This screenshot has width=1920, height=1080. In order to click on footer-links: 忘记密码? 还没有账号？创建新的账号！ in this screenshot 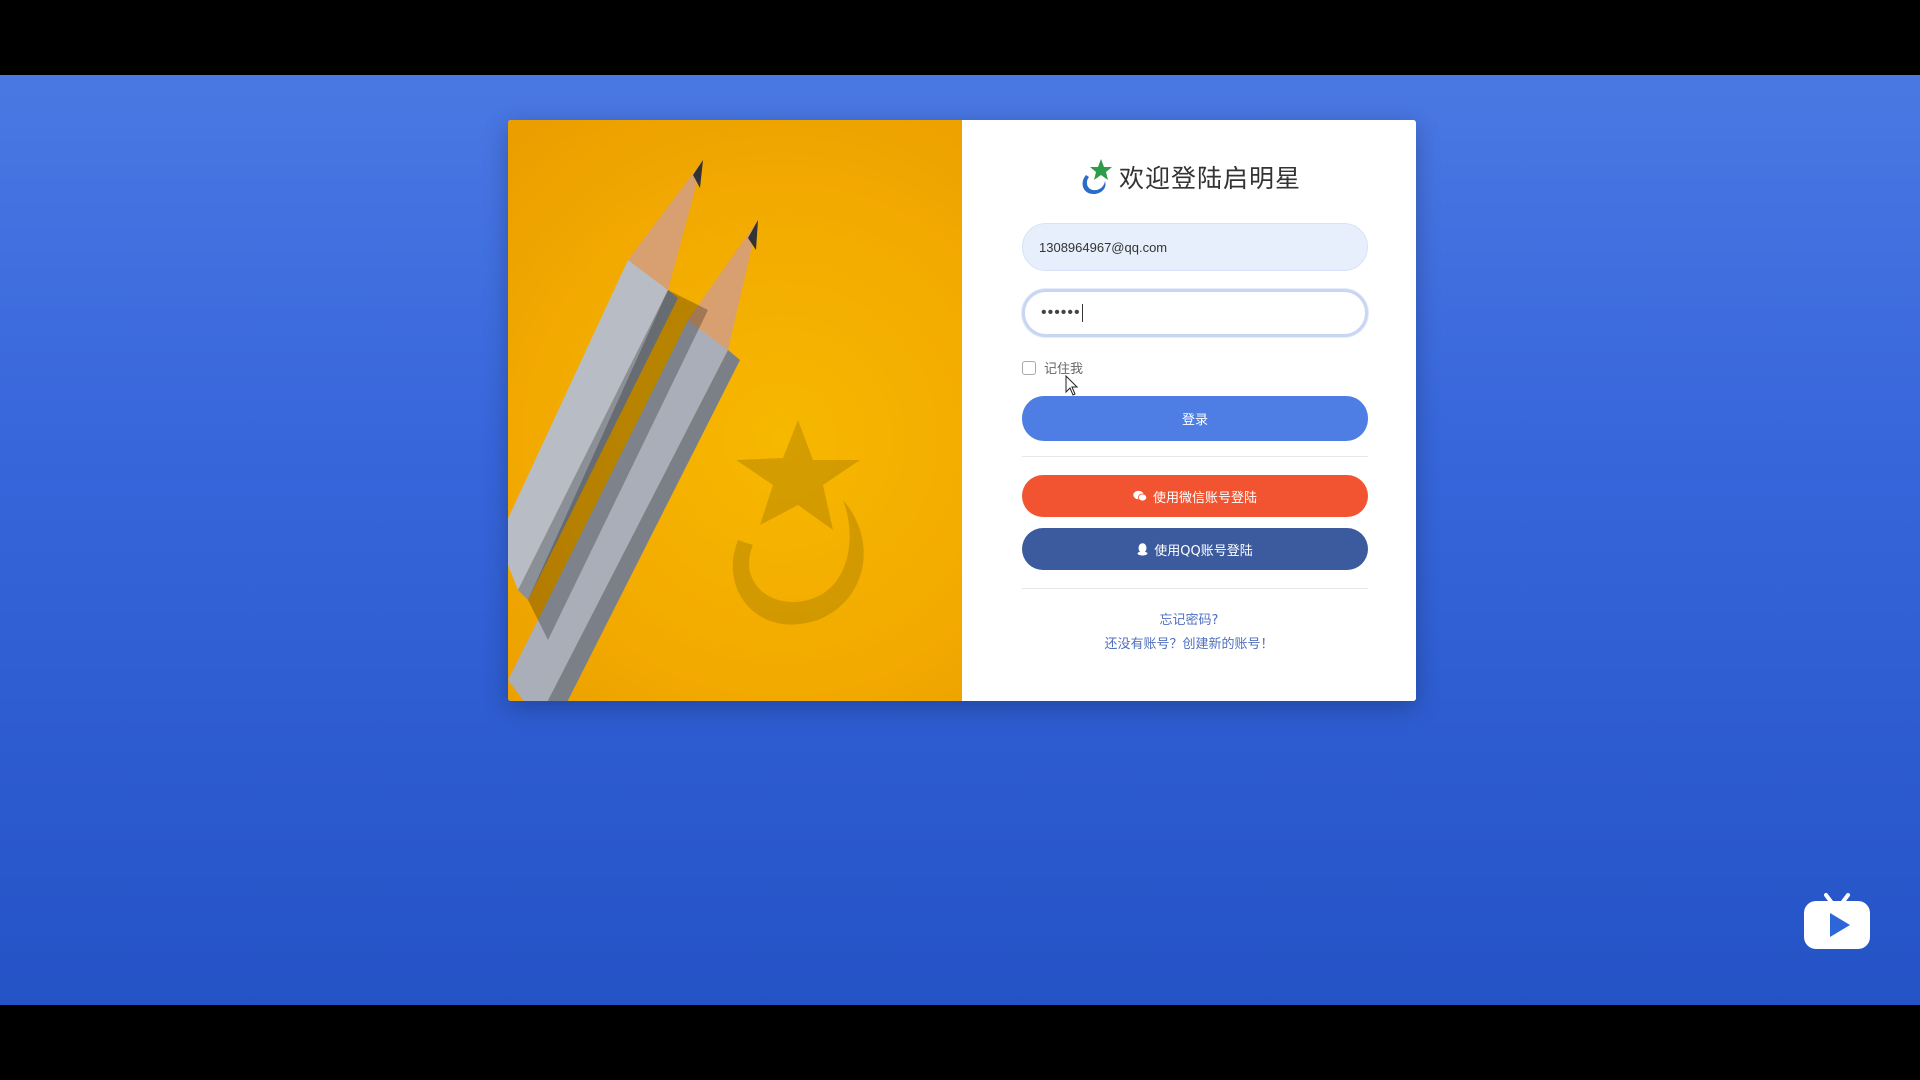, I will do `click(1189, 633)`.